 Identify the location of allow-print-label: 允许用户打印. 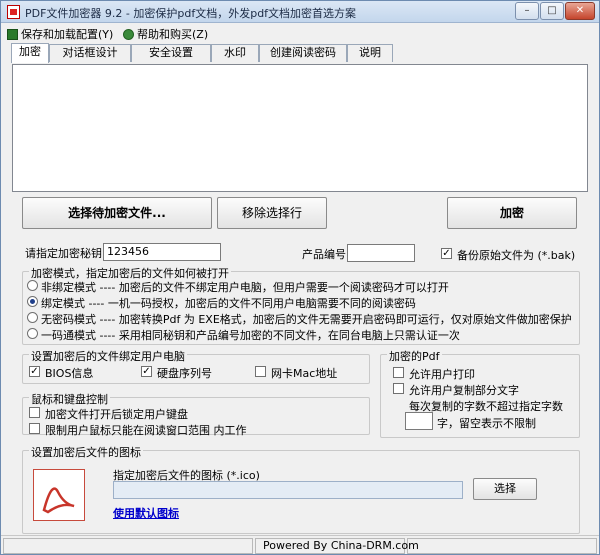
(442, 374).